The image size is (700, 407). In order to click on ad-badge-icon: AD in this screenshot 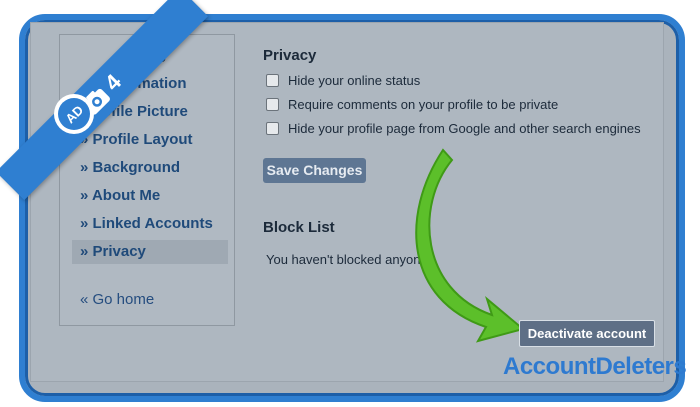, I will do `click(74, 114)`.